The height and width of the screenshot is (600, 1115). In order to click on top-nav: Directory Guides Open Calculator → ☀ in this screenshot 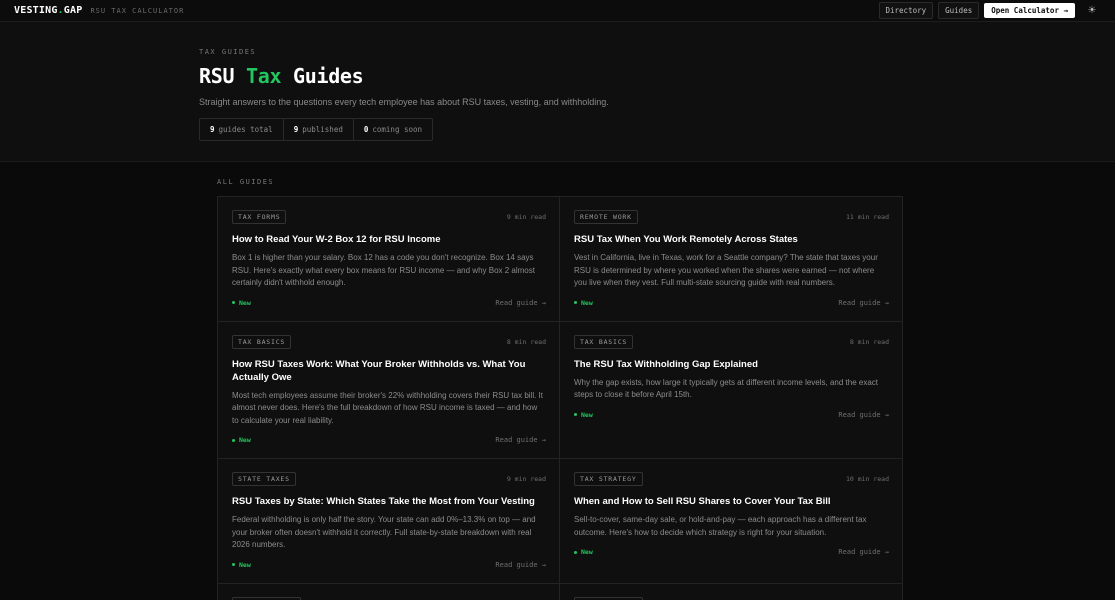, I will do `click(990, 10)`.